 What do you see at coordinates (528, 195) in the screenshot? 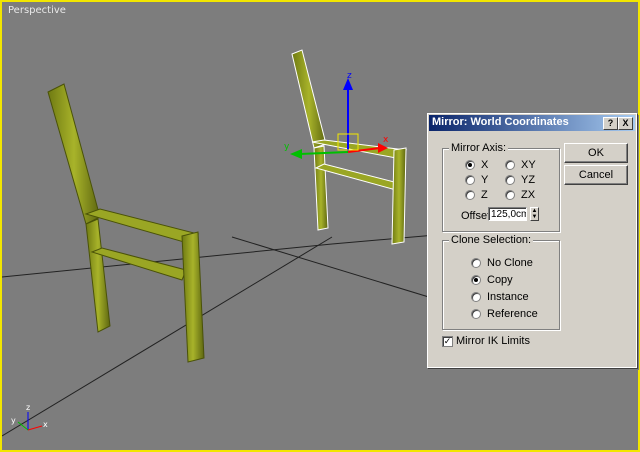
I see `radio-label: ZX` at bounding box center [528, 195].